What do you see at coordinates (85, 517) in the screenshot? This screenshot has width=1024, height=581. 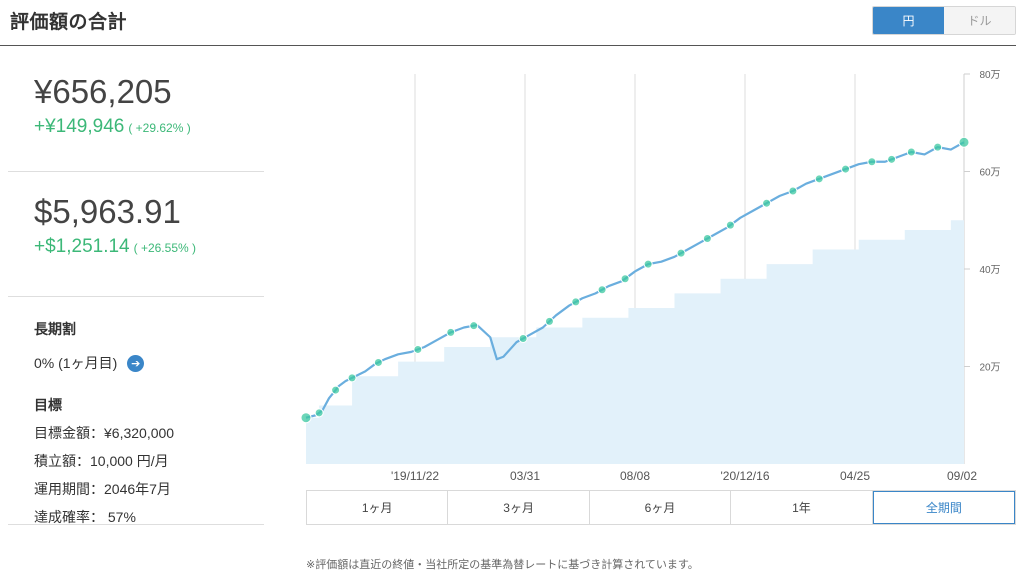 I see `goal-probability: 達成確率： 57%` at bounding box center [85, 517].